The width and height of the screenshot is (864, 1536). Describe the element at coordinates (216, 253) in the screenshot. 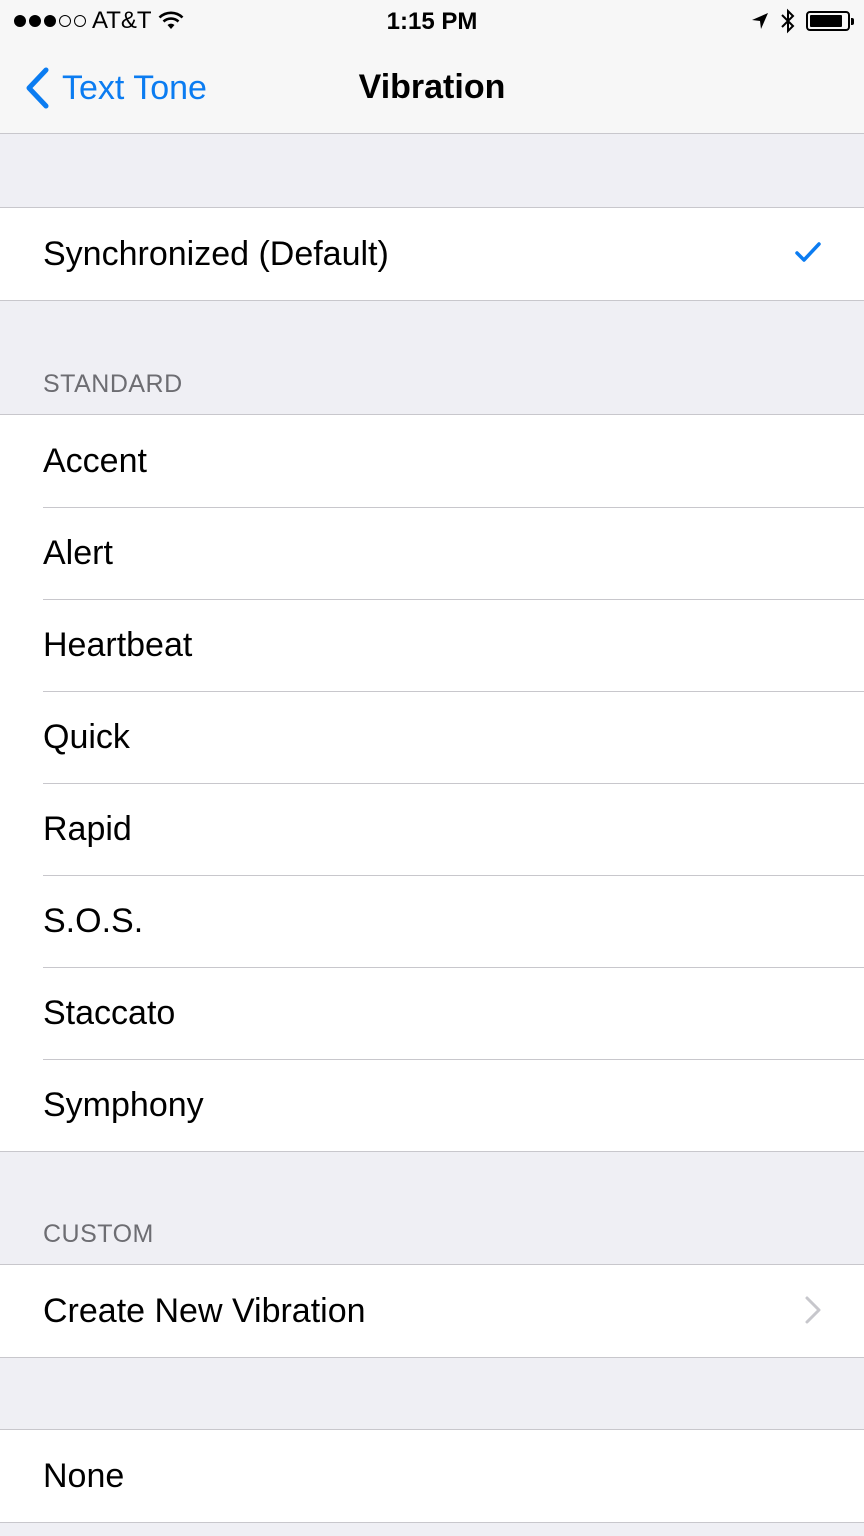

I see `option-label: Synchronized (Default)` at that location.